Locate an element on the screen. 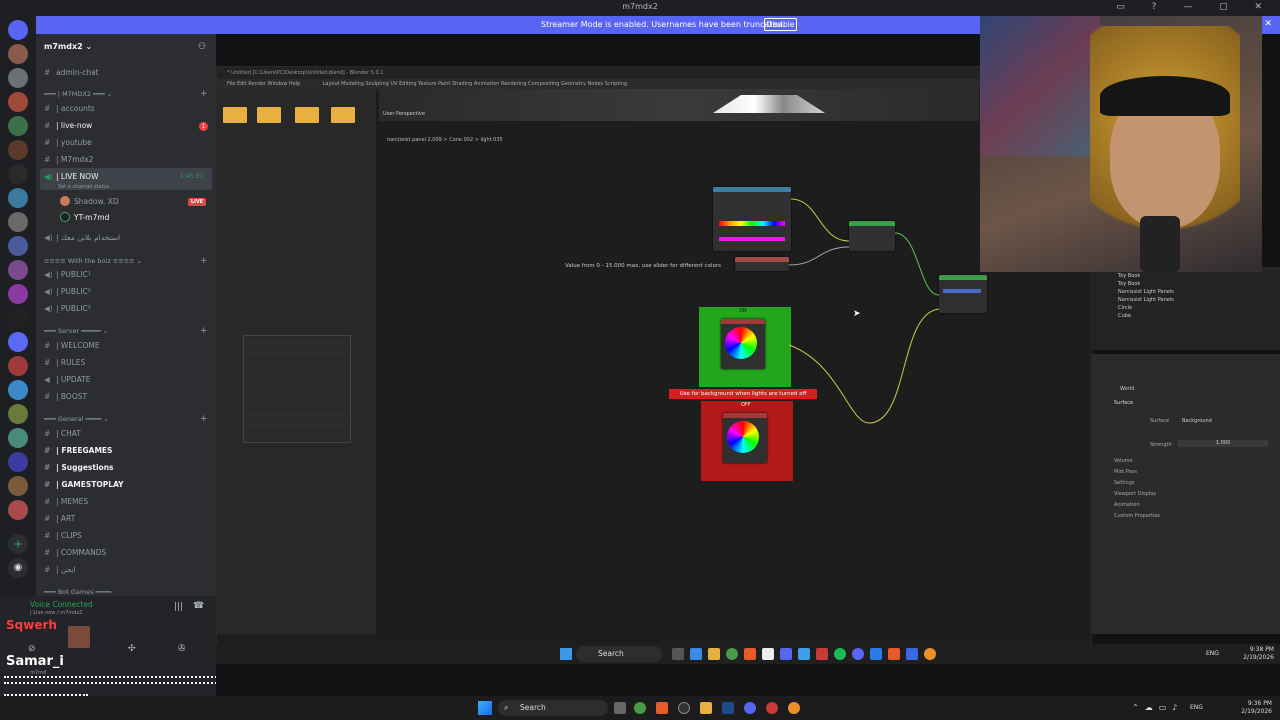 The height and width of the screenshot is (720, 1280). world-label: World is located at coordinates (1127, 389).